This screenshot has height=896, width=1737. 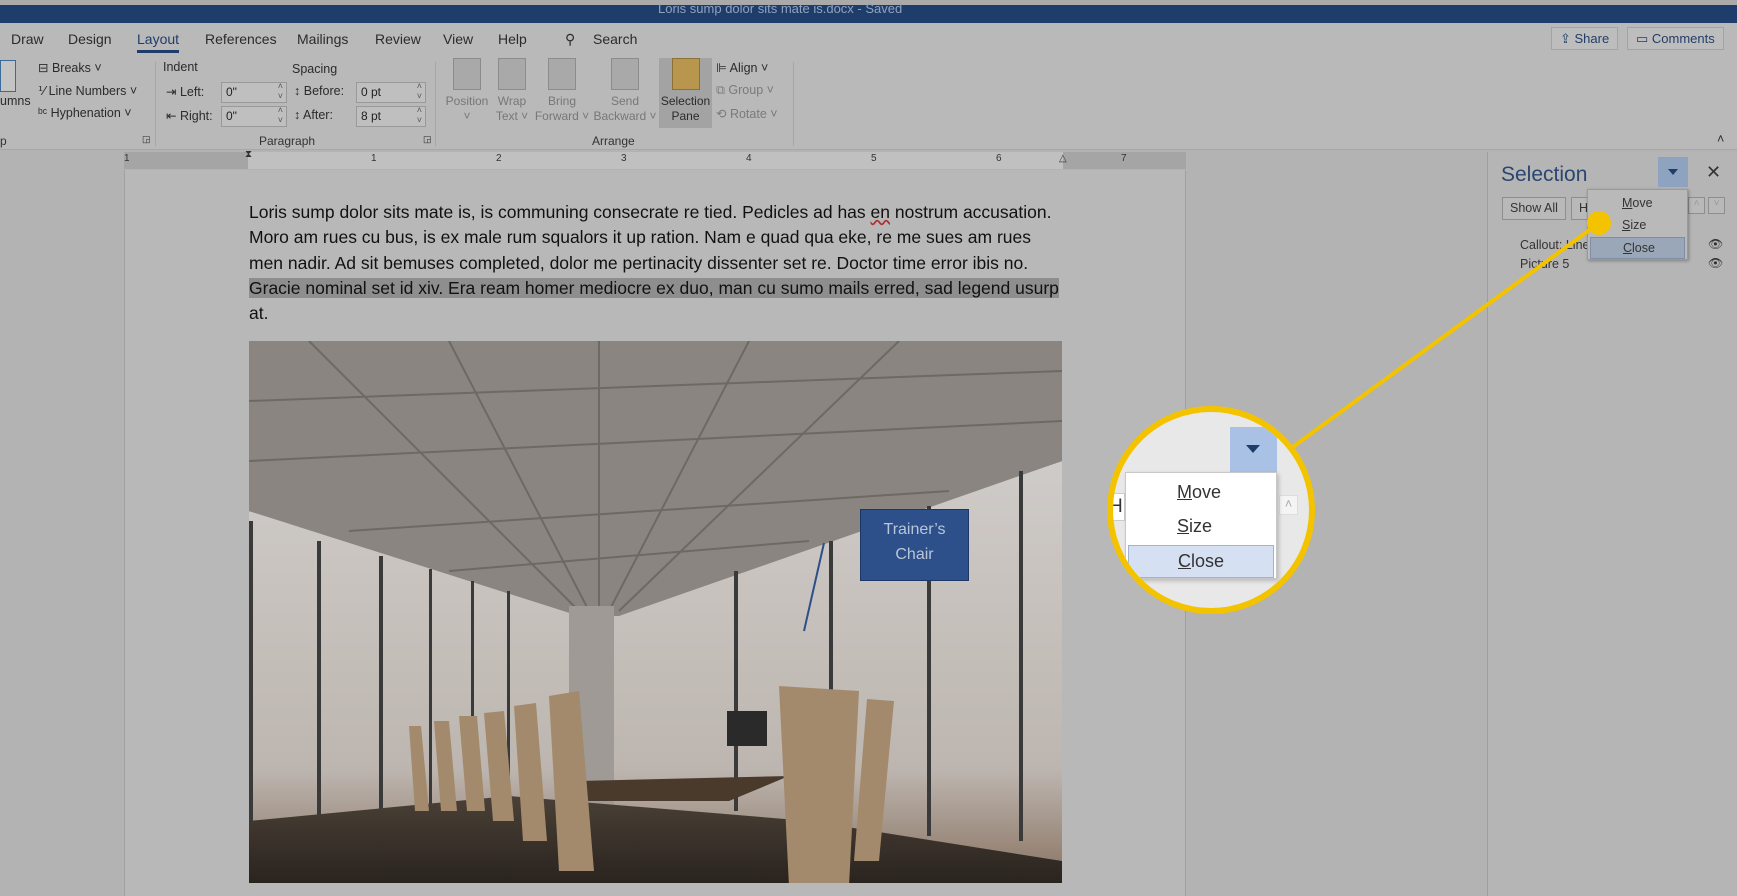 I want to click on spacing-label: Spacing, so click(x=315, y=69).